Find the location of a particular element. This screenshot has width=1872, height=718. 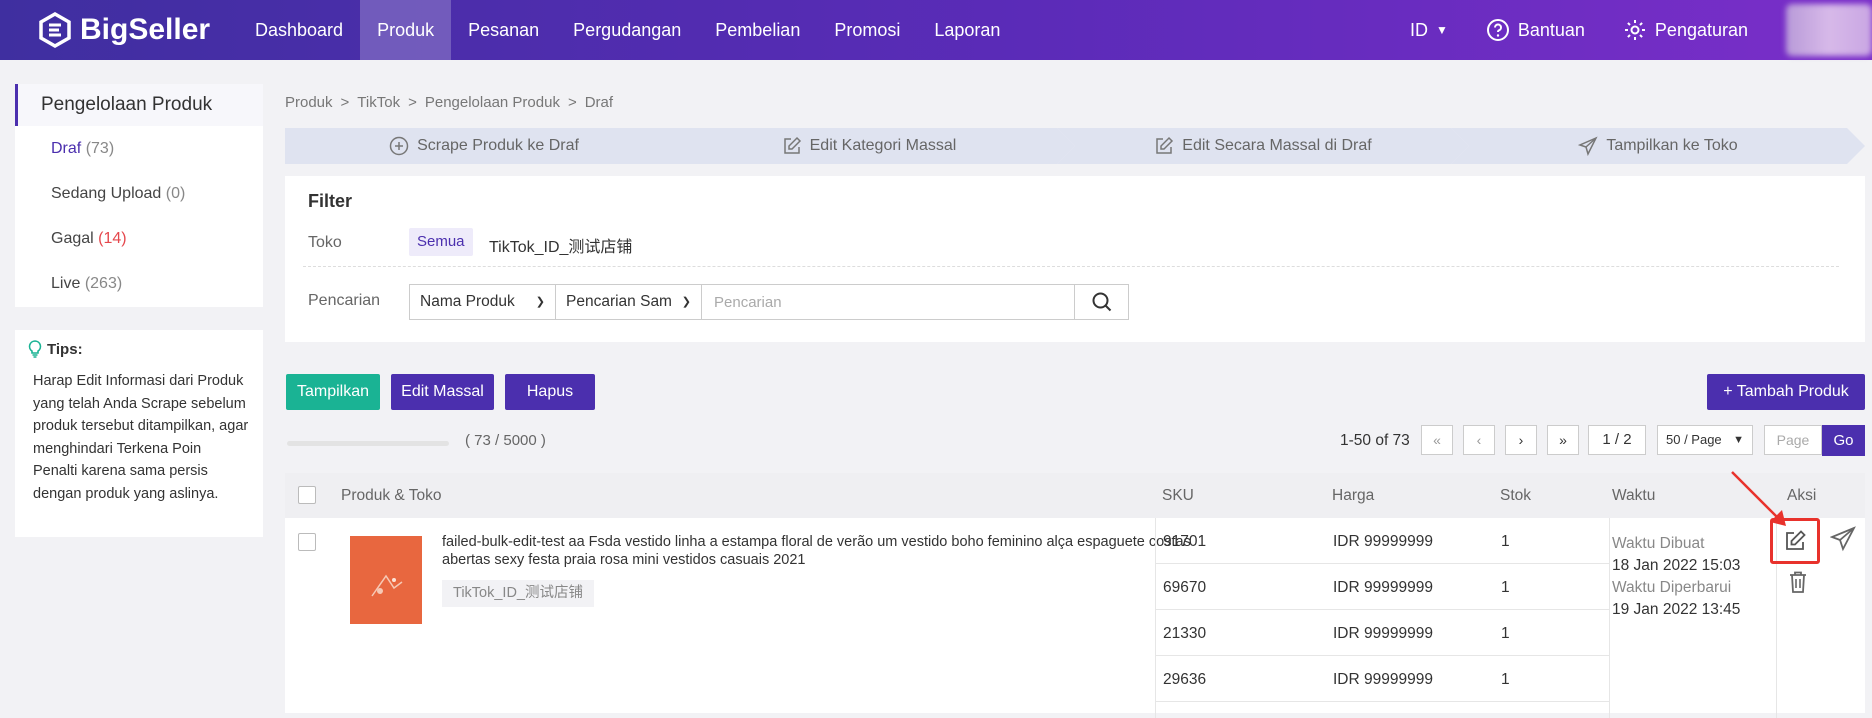

user-avatar is located at coordinates (1829, 30).